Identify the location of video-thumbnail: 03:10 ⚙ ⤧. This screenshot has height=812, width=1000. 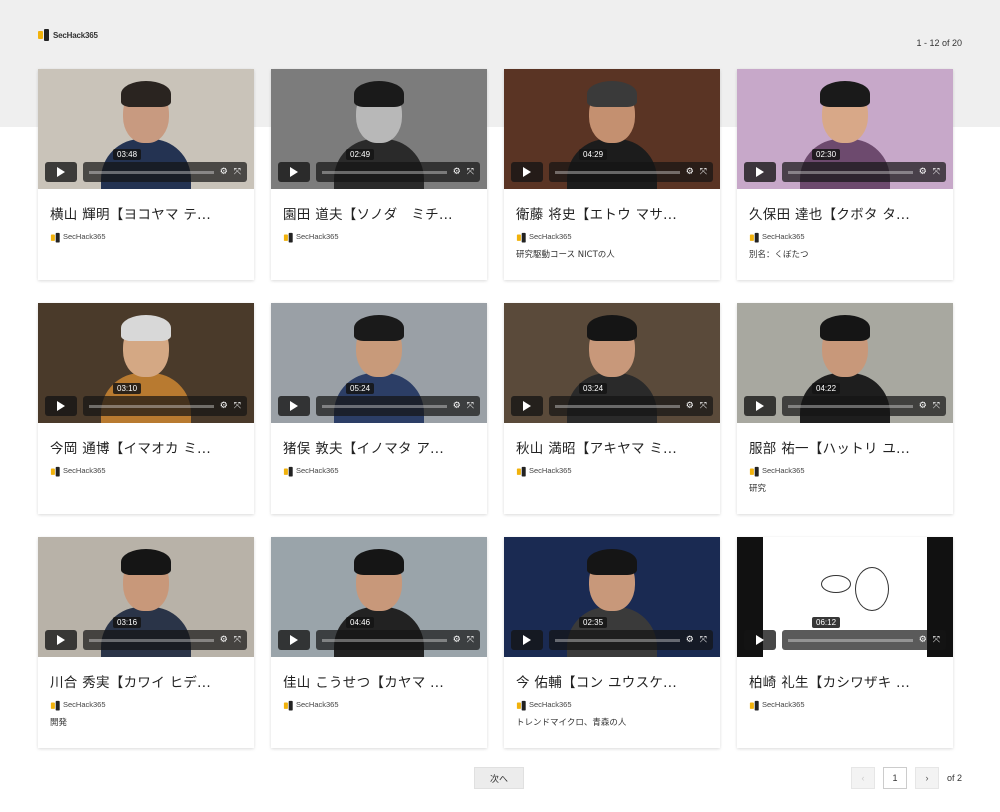
(146, 363).